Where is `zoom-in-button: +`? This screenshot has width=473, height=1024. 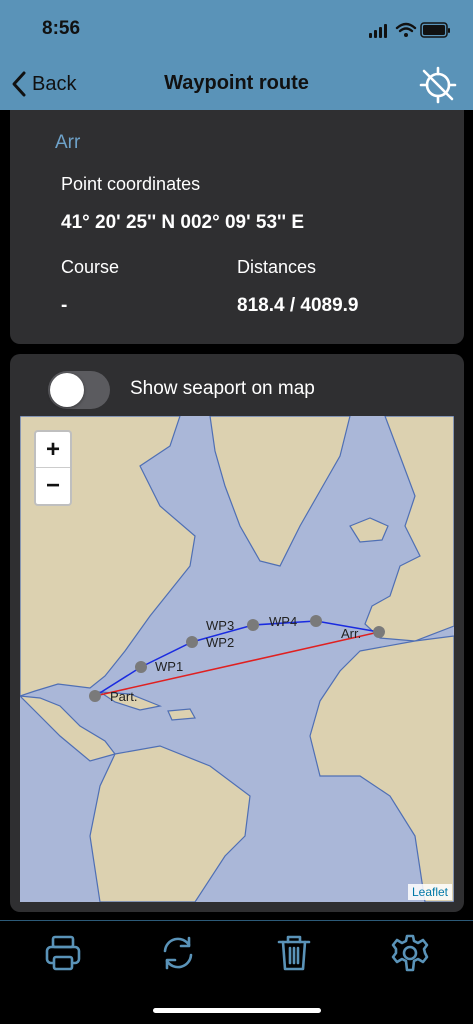
zoom-in-button: + is located at coordinates (53, 450).